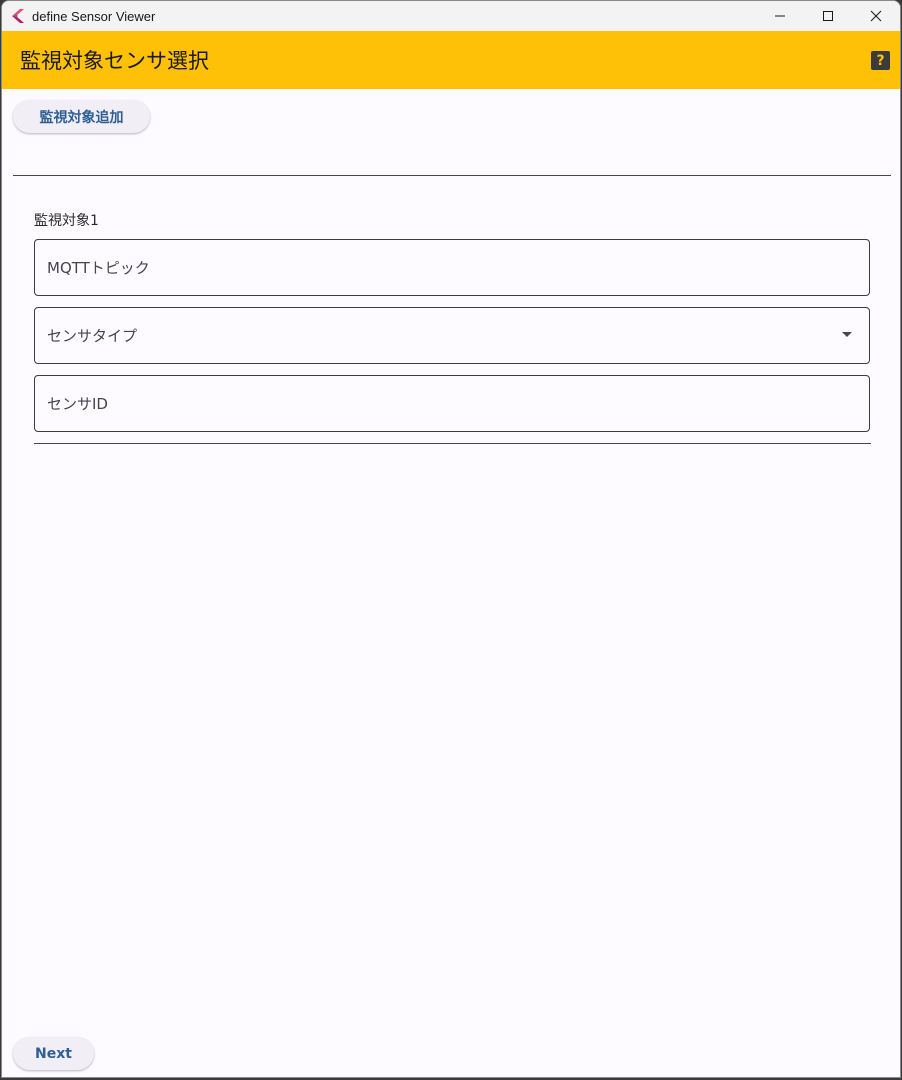 This screenshot has height=1080, width=902. What do you see at coordinates (98, 268) in the screenshot?
I see `mqtt-topic-placeholder: MQTTトピック` at bounding box center [98, 268].